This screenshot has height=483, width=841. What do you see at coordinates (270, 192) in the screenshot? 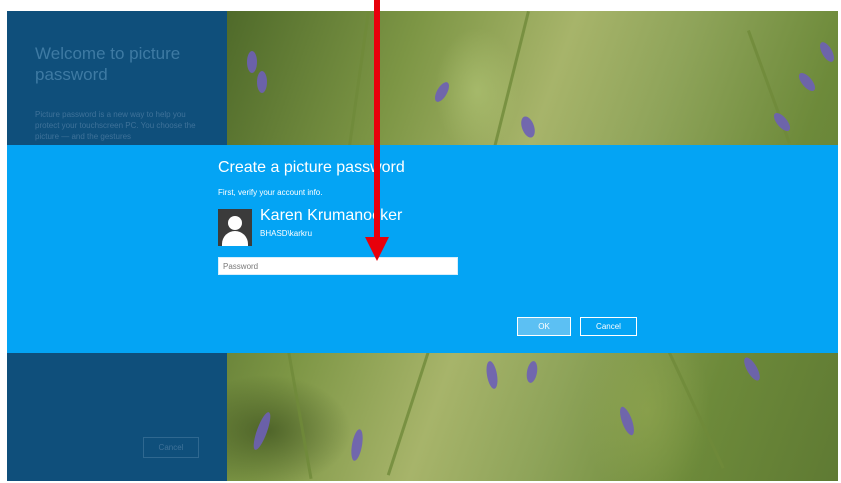
I see `dialog-subtitle: First, verify your account info.` at bounding box center [270, 192].